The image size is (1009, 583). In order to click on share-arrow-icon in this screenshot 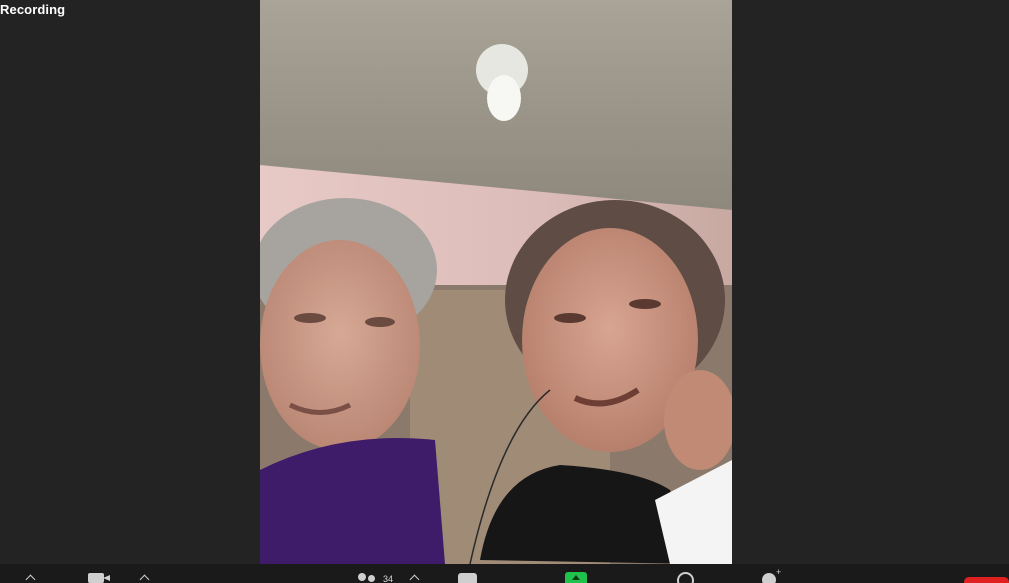, I will do `click(576, 577)`.